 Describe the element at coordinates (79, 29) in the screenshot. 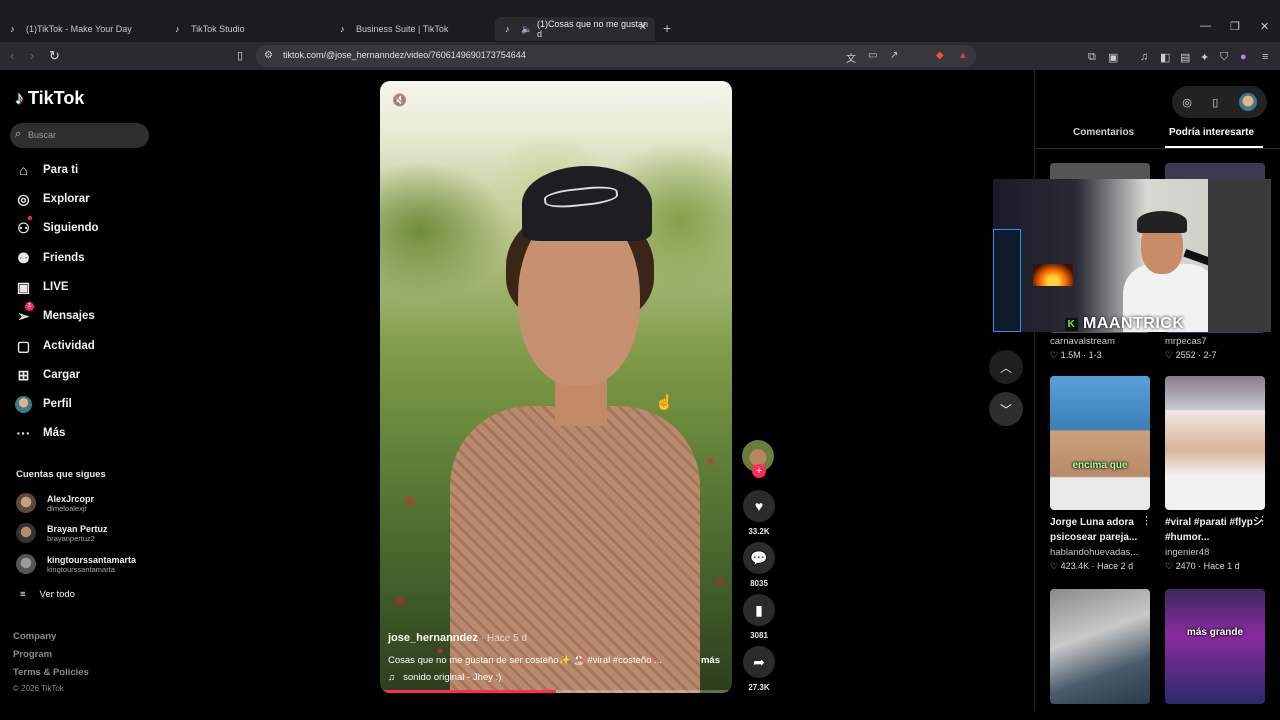

I see `tab-label: (1)TikTok - Make Your Day` at that location.